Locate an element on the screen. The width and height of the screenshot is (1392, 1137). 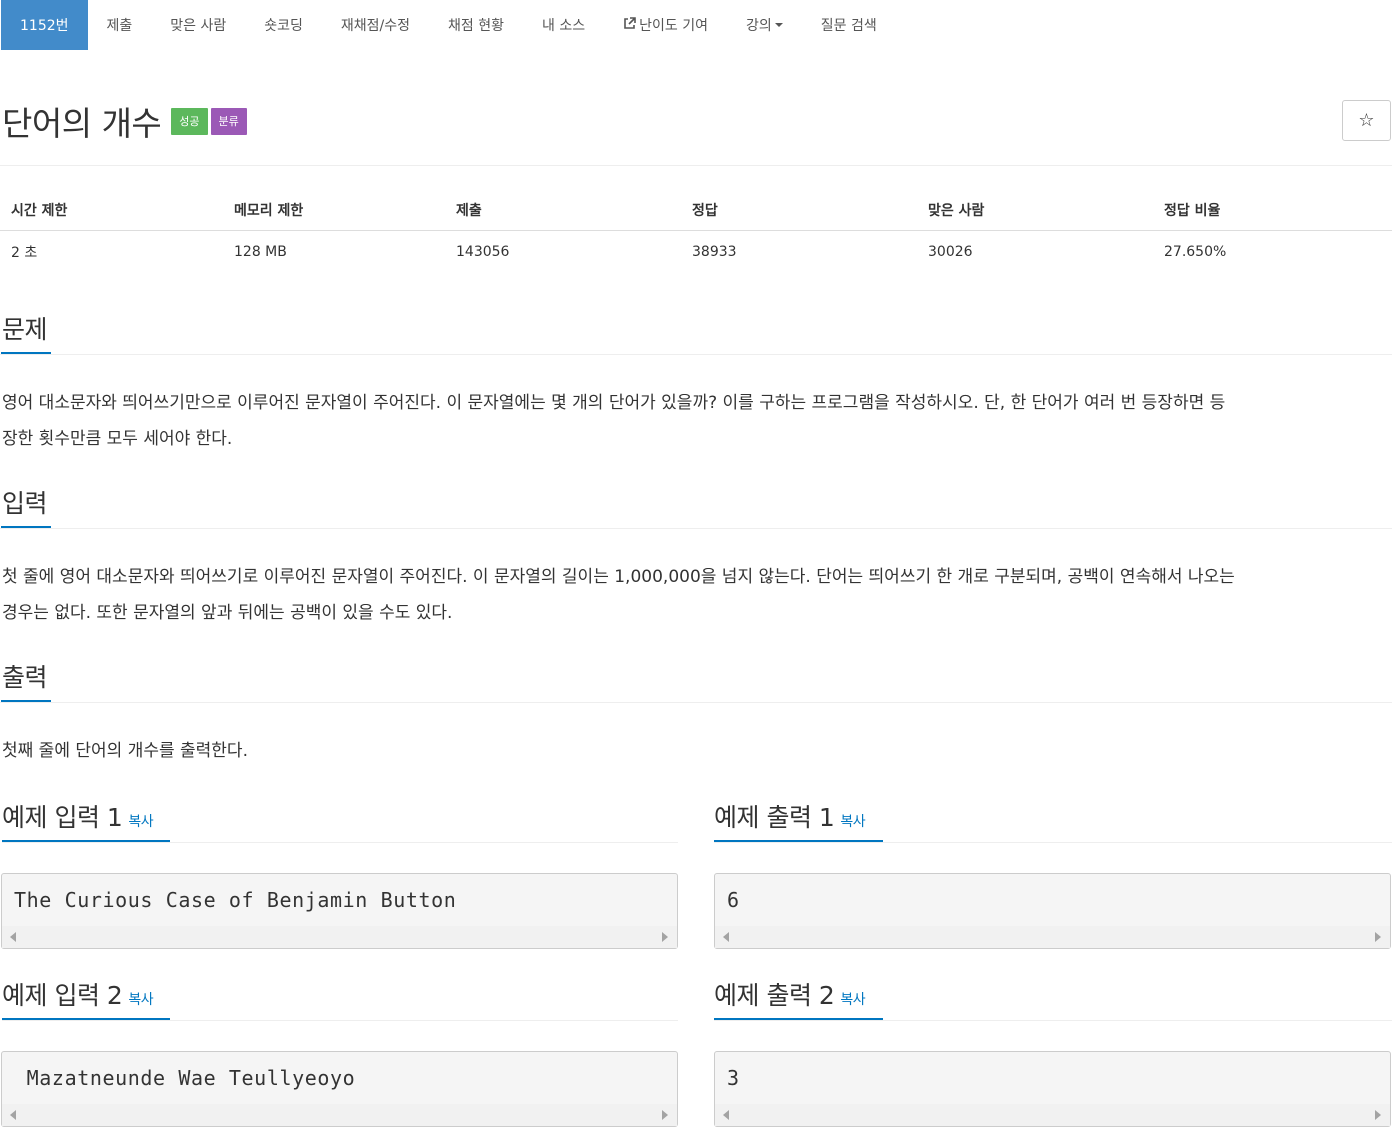
sample-input-1-title: 예제 입력 1 복사 is located at coordinates (341, 816).